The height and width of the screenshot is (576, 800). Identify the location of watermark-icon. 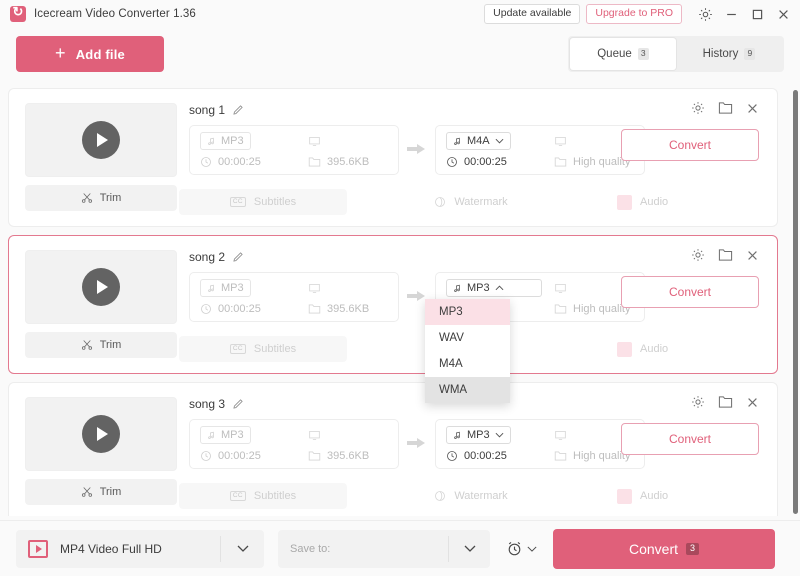
(440, 496).